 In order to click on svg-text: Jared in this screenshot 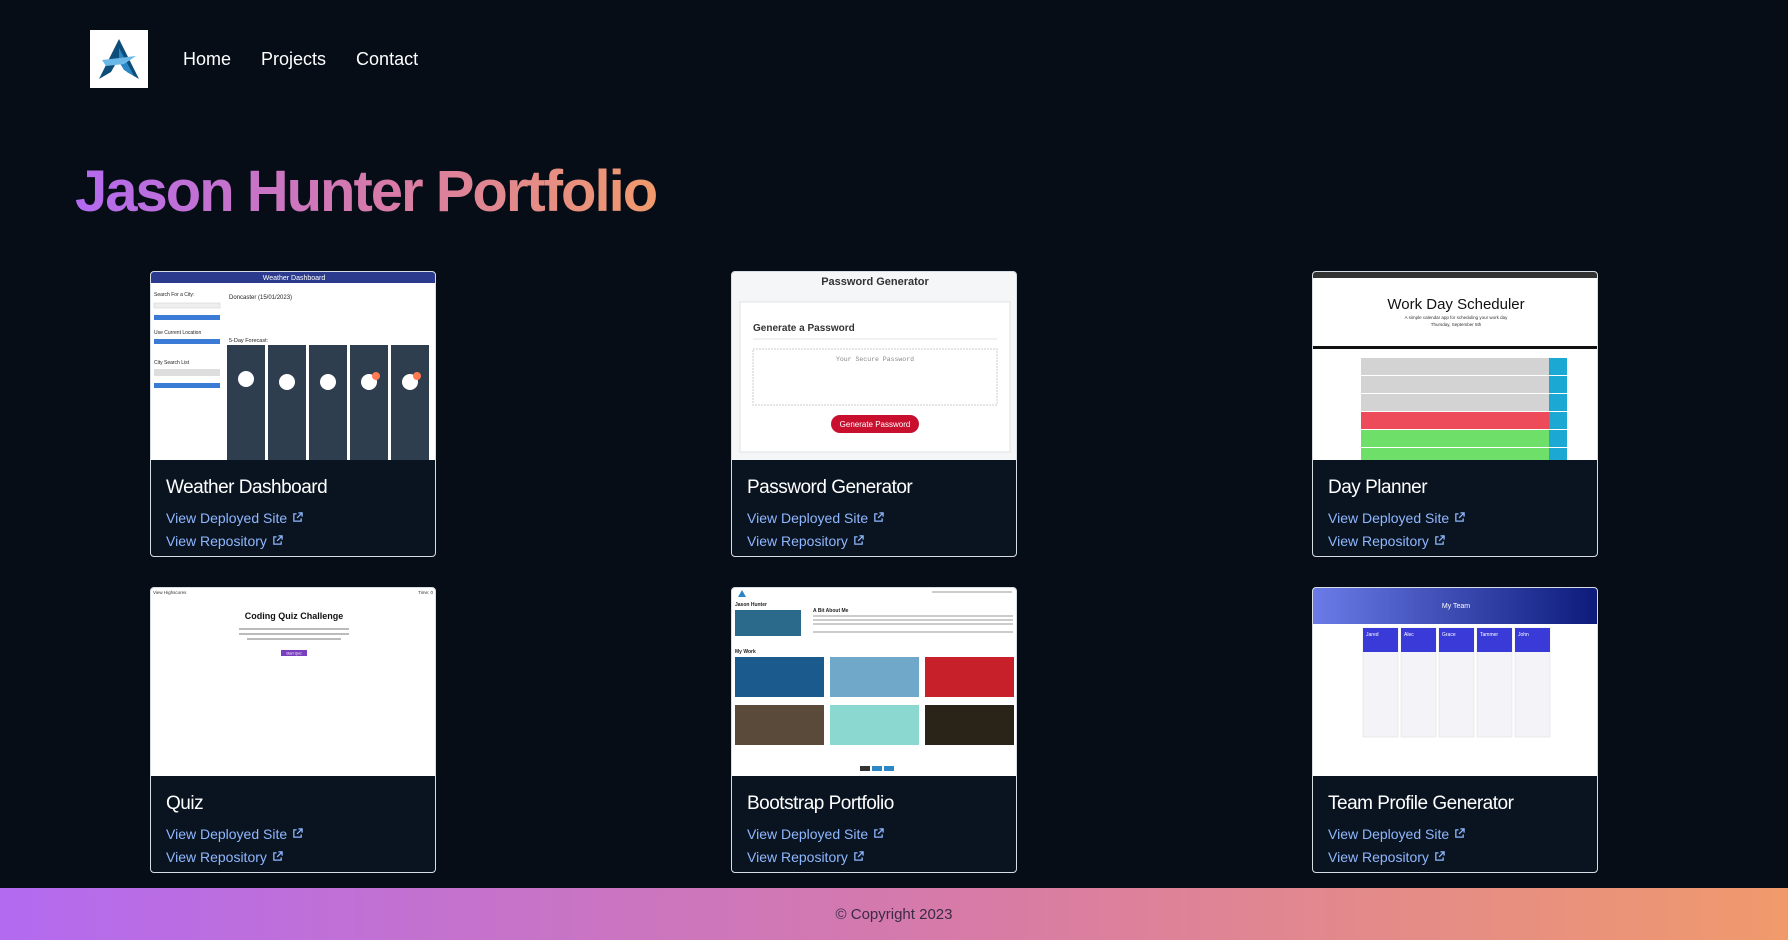, I will do `click(1372, 635)`.